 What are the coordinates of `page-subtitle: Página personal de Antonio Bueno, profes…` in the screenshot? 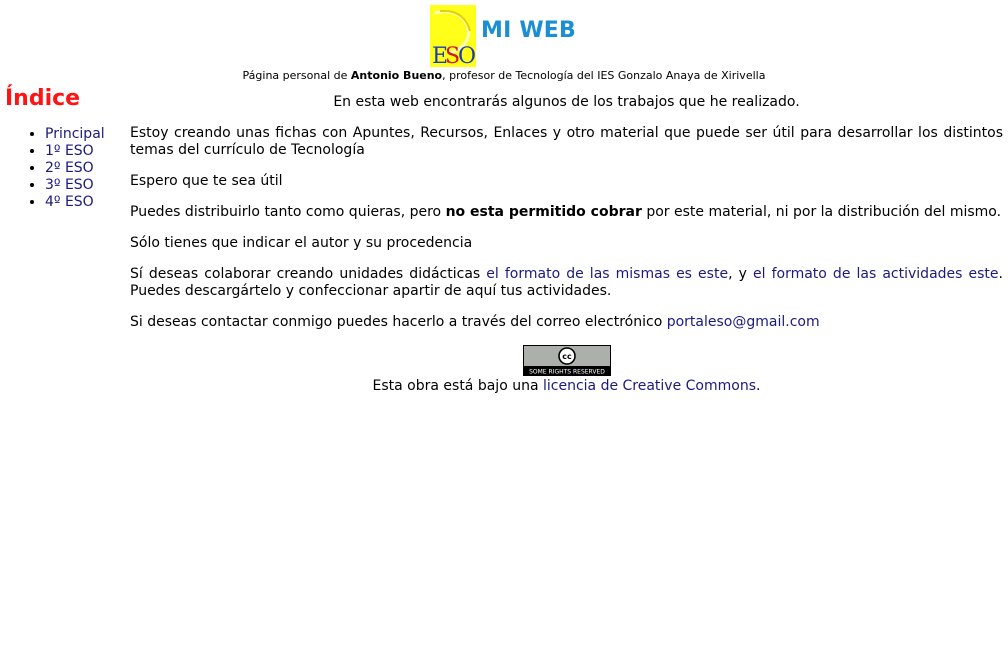 It's located at (504, 75).